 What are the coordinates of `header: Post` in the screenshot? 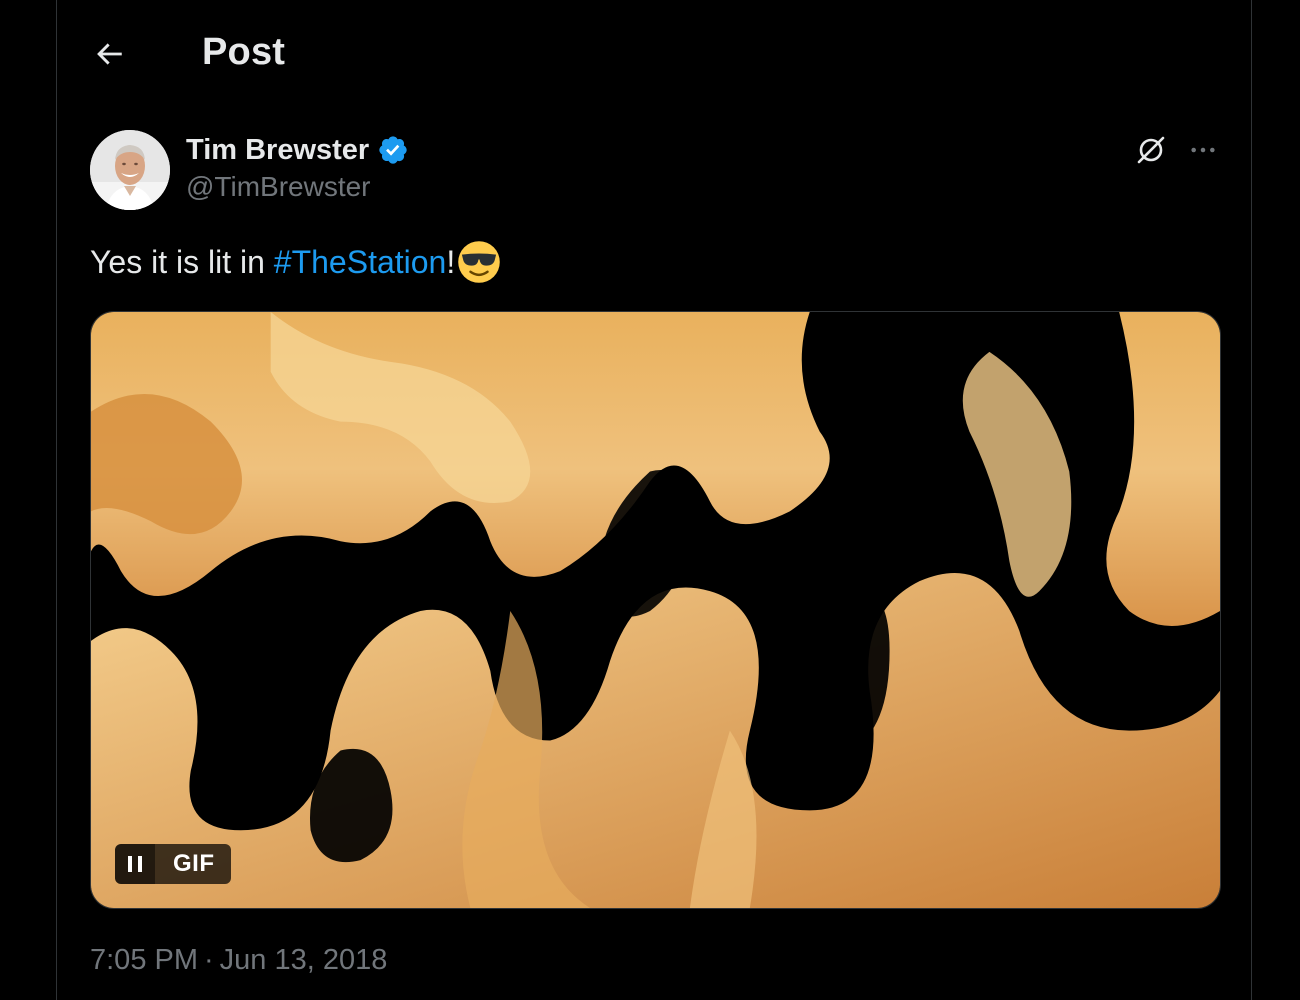 It's located at (654, 53).